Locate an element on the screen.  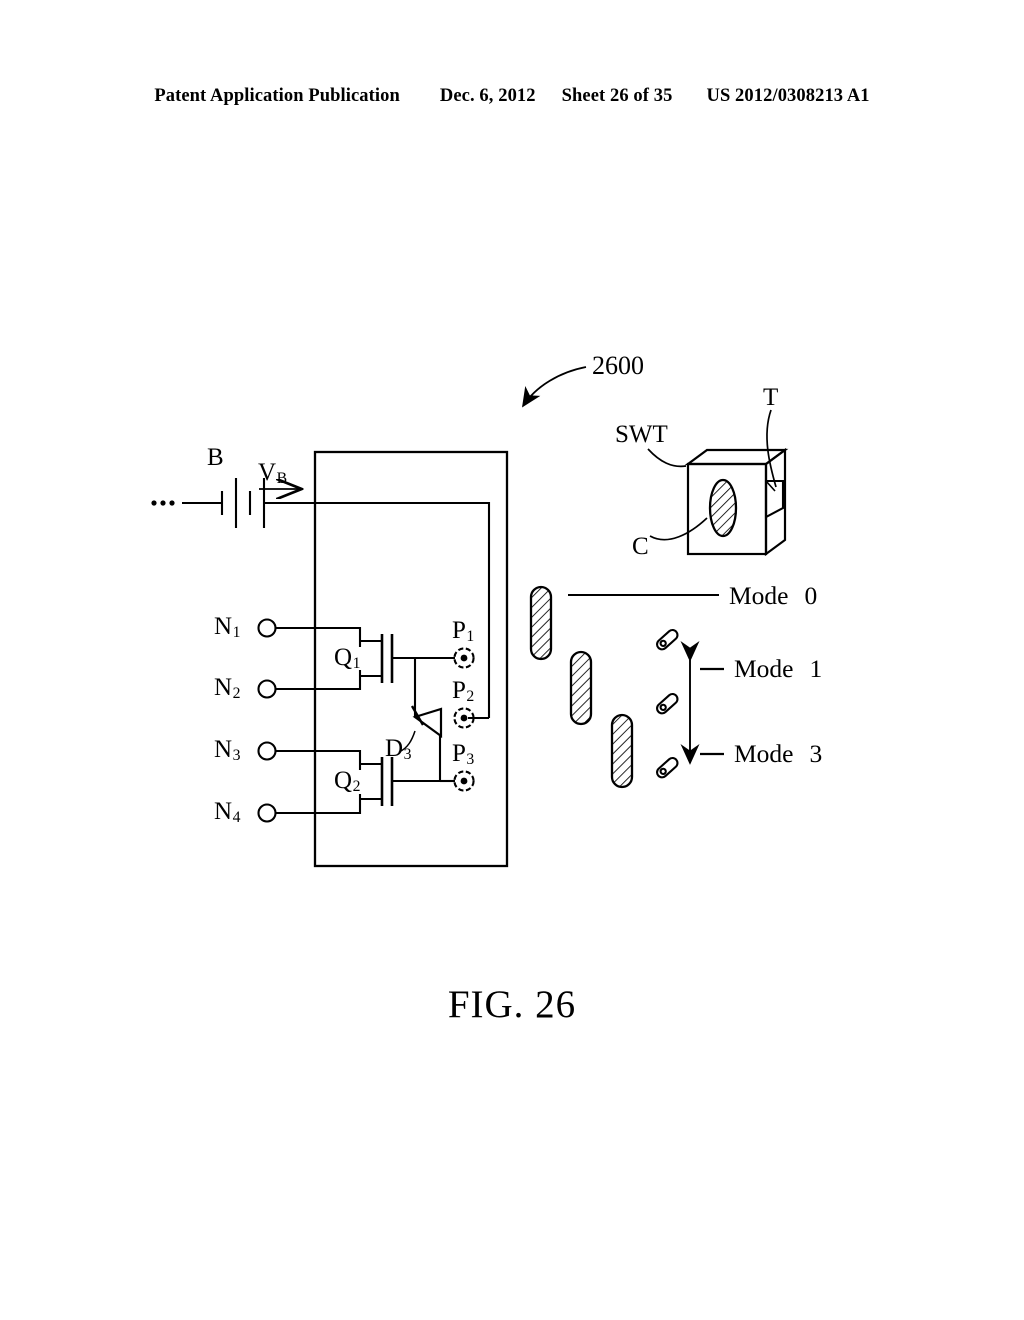
transistor-q1-subscript: 1 is located at coordinates (356, 663).